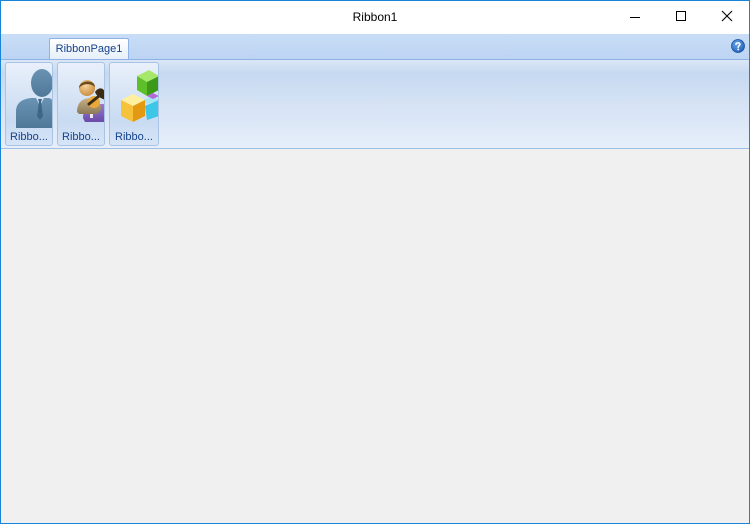 This screenshot has height=524, width=750. What do you see at coordinates (738, 46) in the screenshot?
I see `help-icon` at bounding box center [738, 46].